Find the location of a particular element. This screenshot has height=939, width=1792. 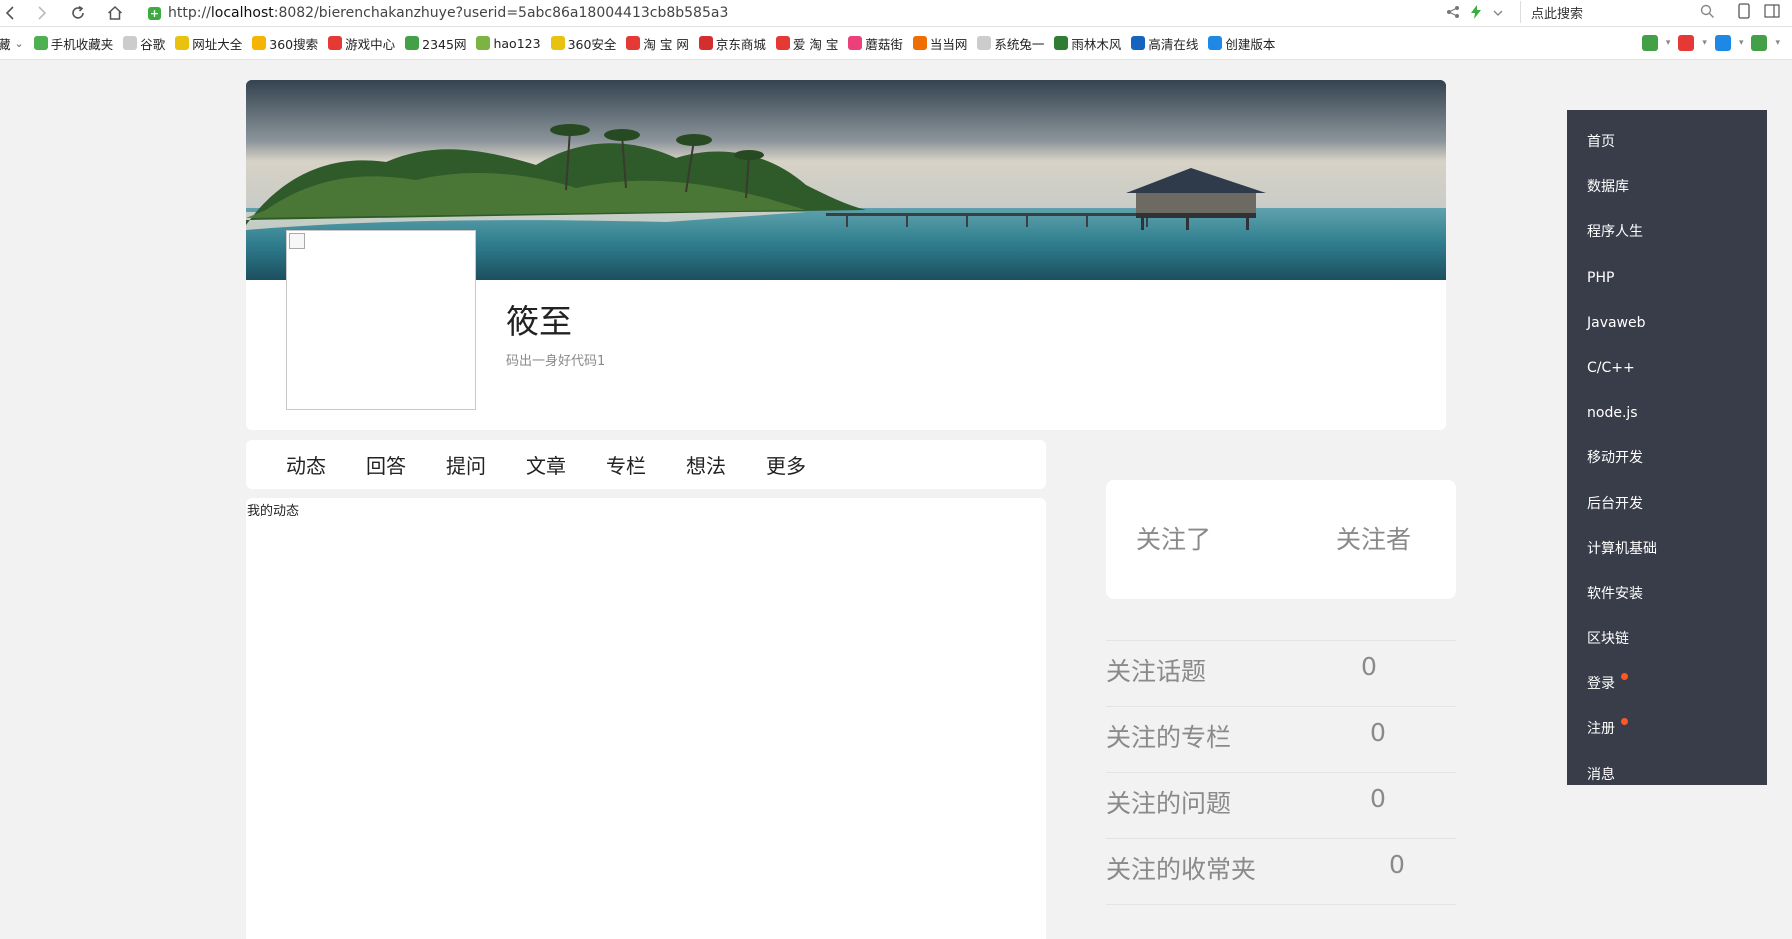

bookmark-label: 雨林木风 is located at coordinates (1096, 44).